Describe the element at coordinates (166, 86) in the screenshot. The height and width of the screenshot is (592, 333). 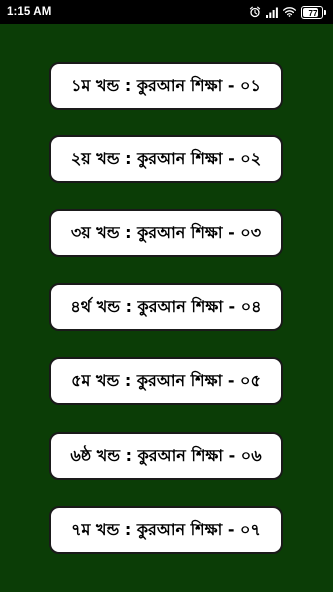
I see `lesson-button-1: ১ম খন্ড : কুরআন শিক্ষা - ০১` at that location.